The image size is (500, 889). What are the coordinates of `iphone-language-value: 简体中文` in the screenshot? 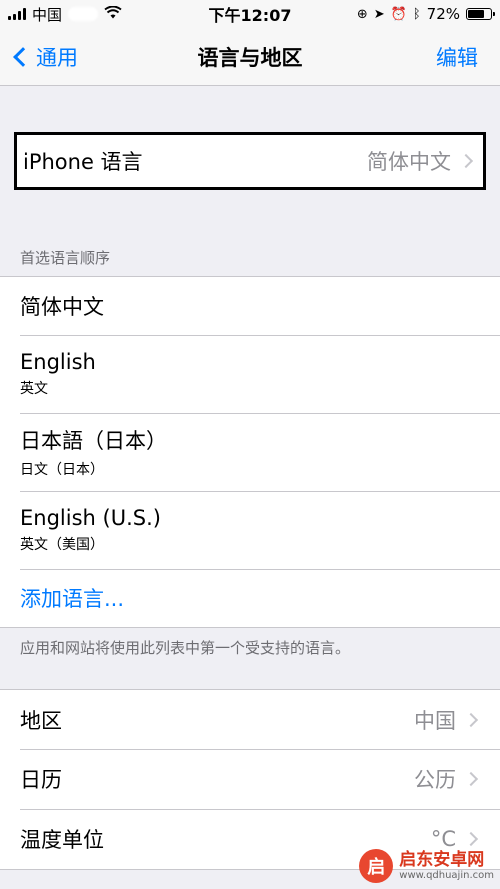 It's located at (409, 162).